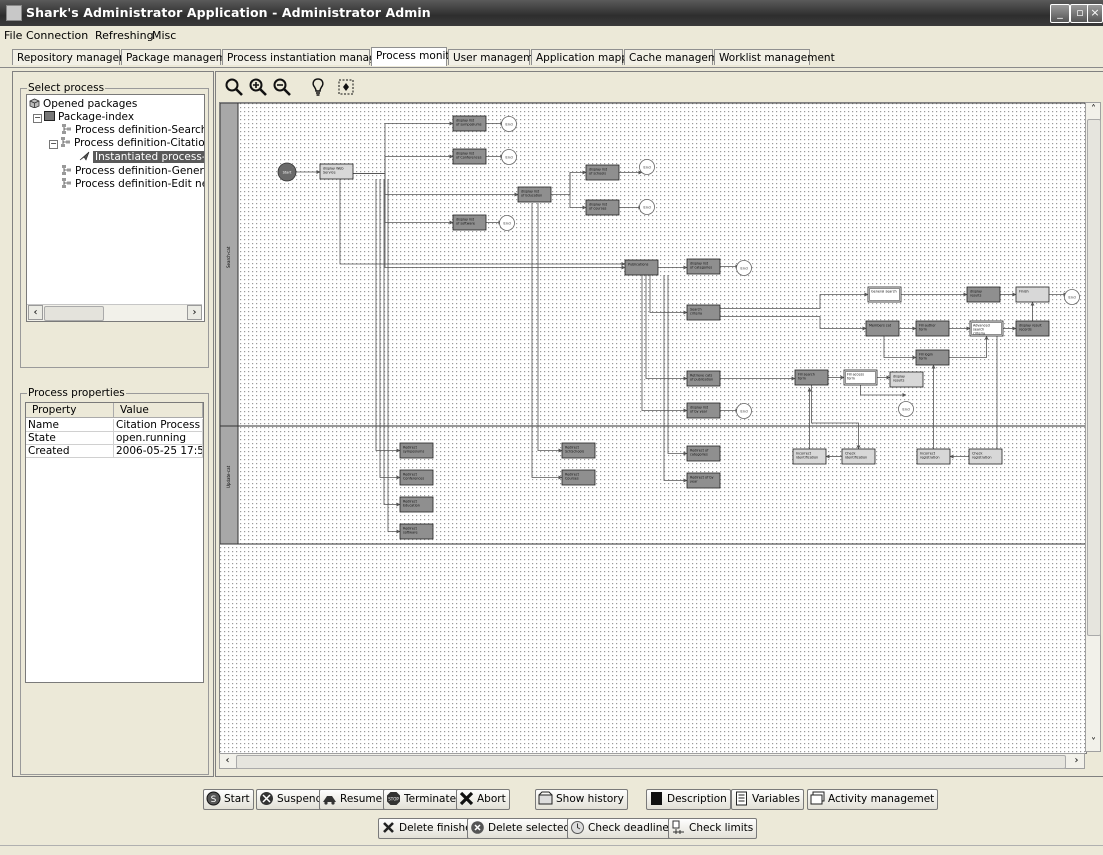 Image resolution: width=1103 pixels, height=855 pixels. I want to click on activity-node: display list of symposiums, so click(469, 123).